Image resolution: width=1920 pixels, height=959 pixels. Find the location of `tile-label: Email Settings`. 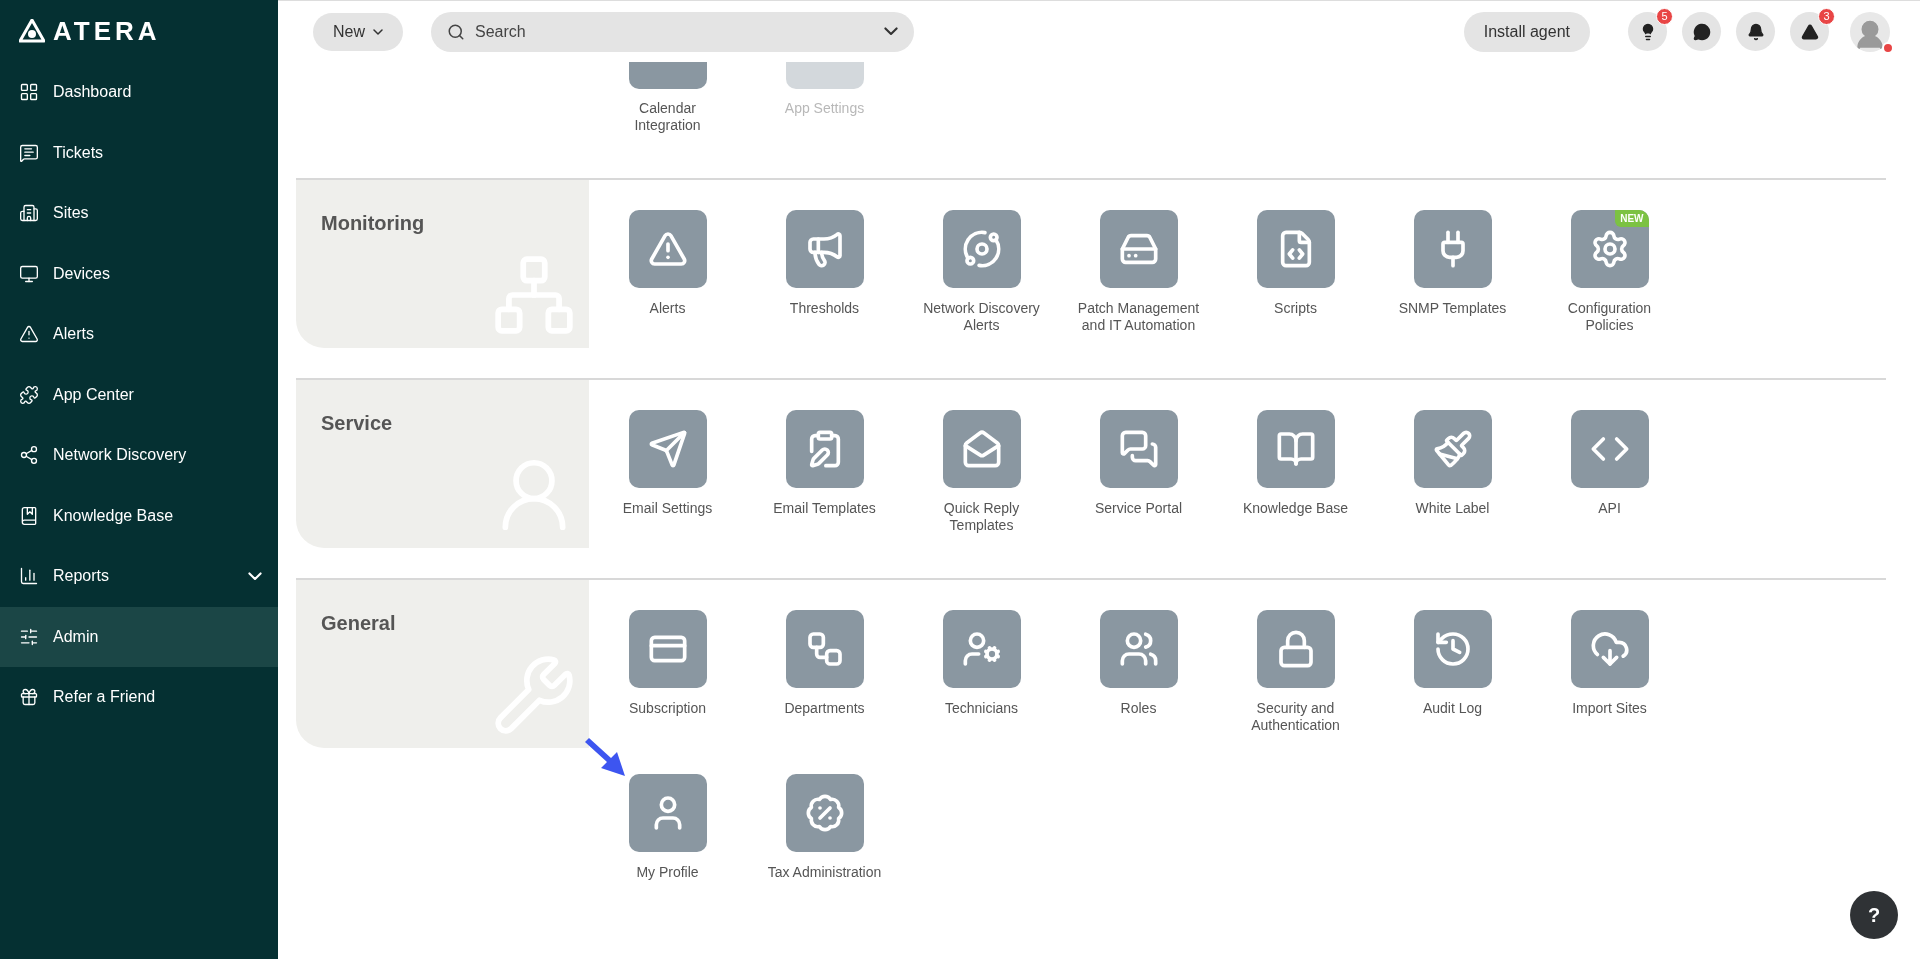

tile-label: Email Settings is located at coordinates (667, 508).